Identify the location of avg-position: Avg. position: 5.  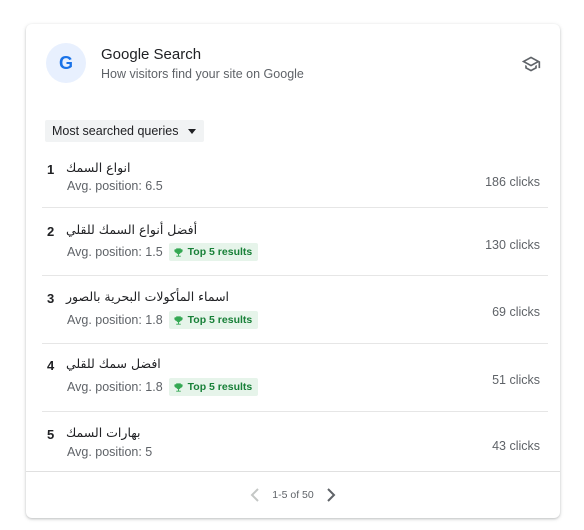
(110, 452).